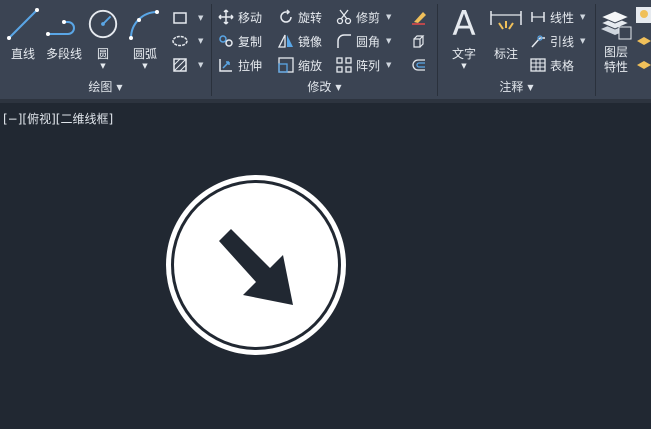  I want to click on direction-sign, so click(256, 265).